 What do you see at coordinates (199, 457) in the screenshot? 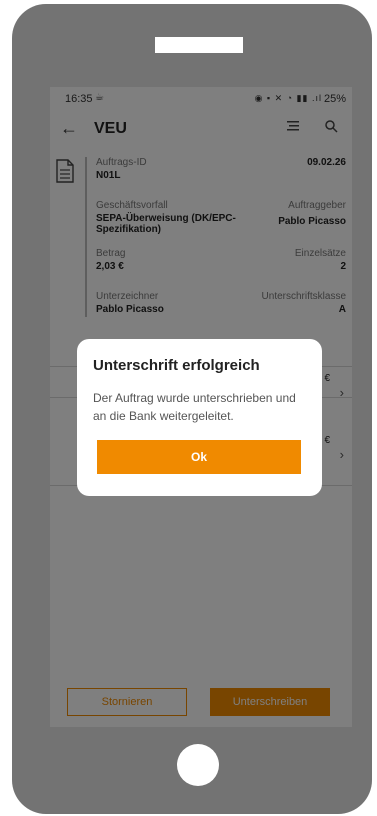
I see `ok-button: Ok` at bounding box center [199, 457].